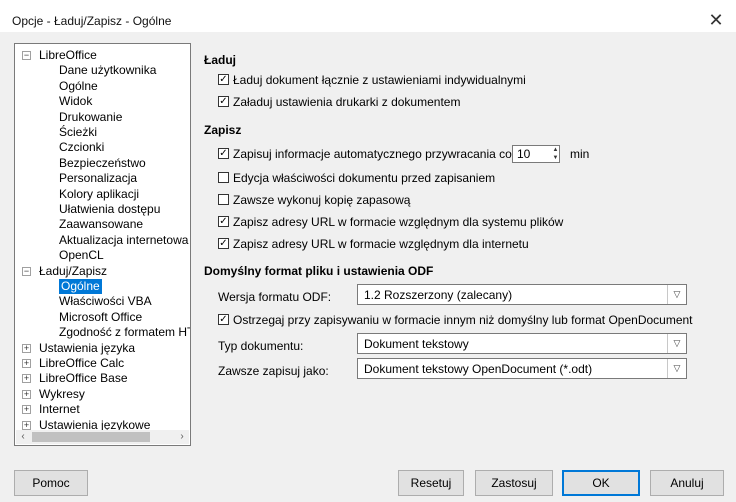 This screenshot has width=736, height=502. What do you see at coordinates (522, 343) in the screenshot?
I see `document-type-select: Dokument tekstowy ▽` at bounding box center [522, 343].